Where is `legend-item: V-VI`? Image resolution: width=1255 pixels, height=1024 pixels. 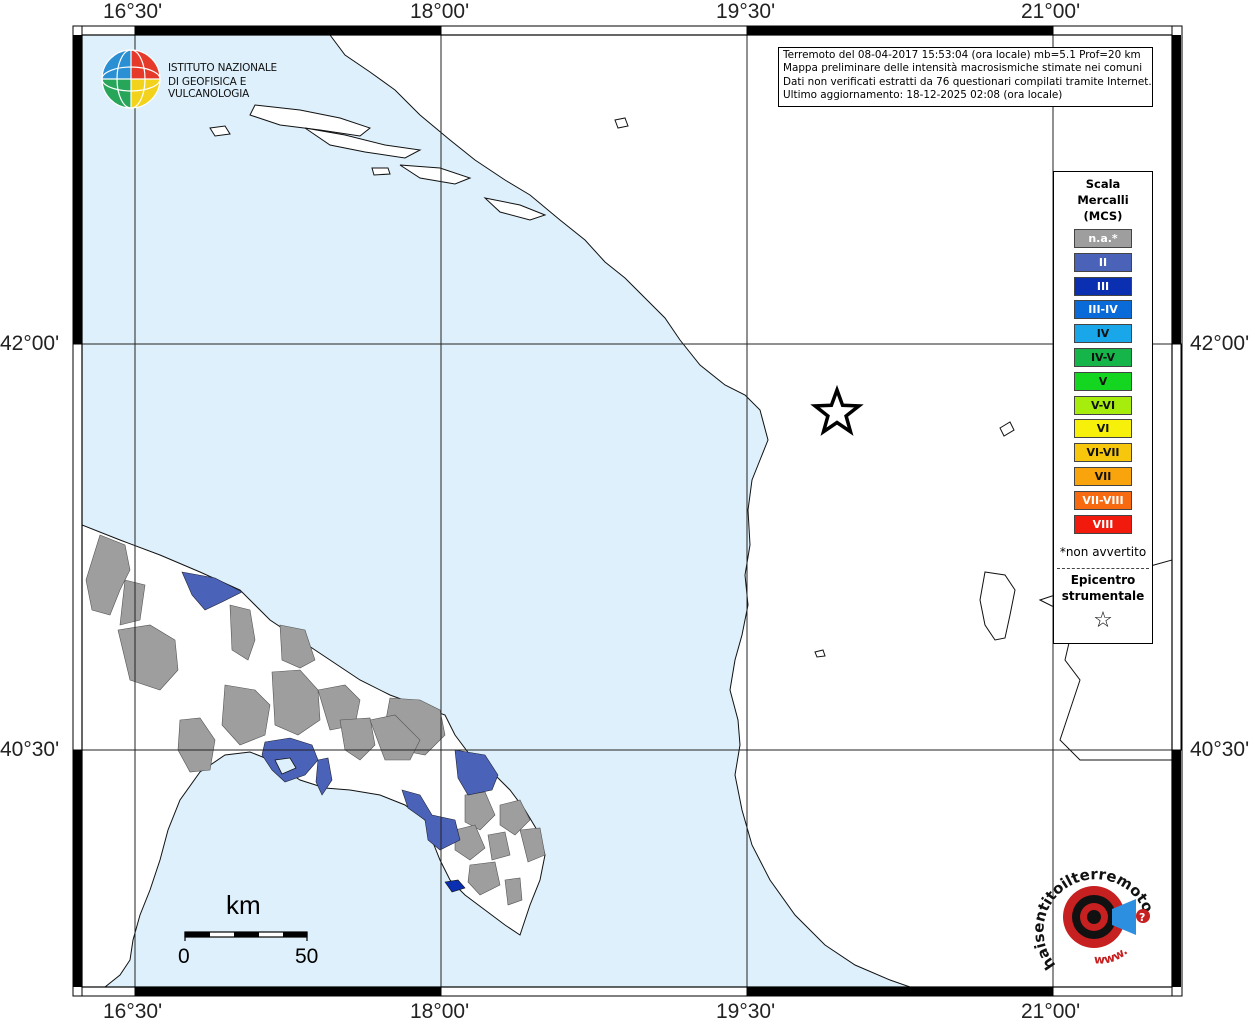 legend-item: V-VI is located at coordinates (1103, 405).